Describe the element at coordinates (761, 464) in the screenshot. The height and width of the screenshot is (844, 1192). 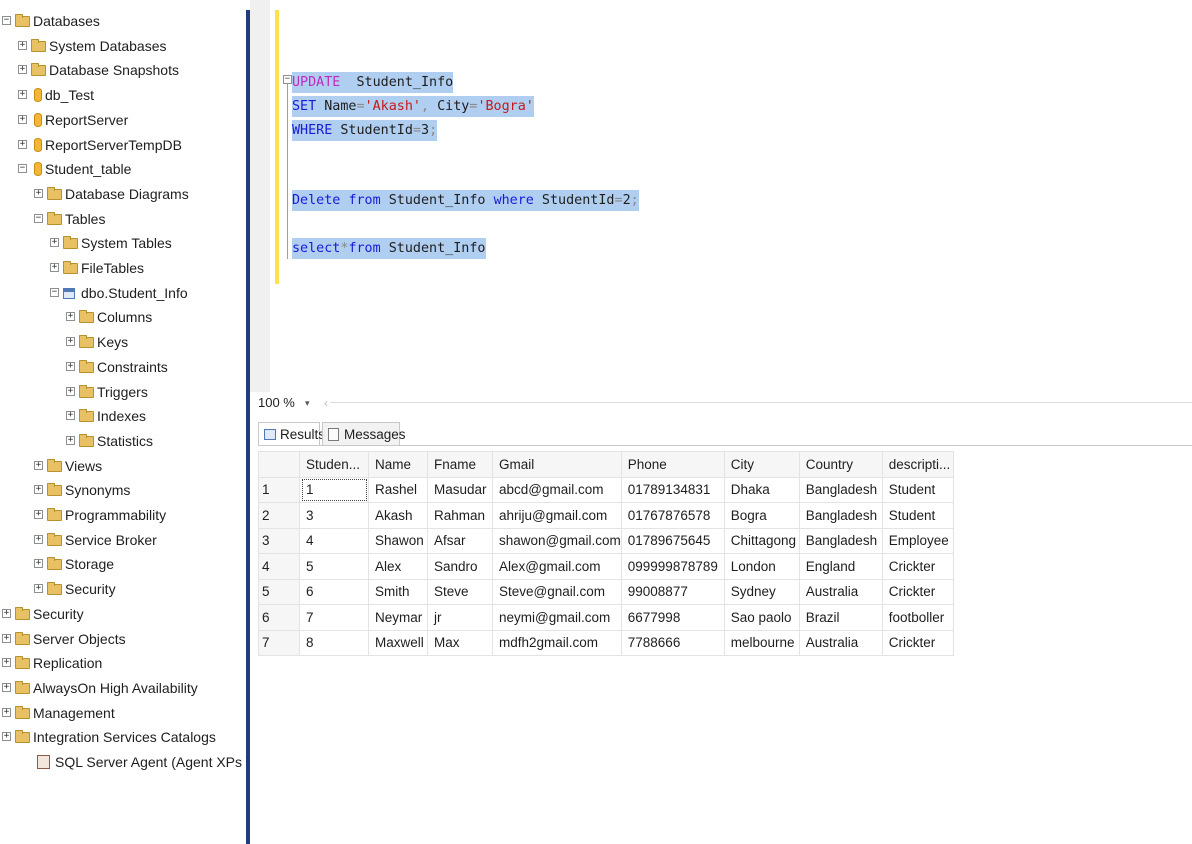
I see `column-header: City` at that location.